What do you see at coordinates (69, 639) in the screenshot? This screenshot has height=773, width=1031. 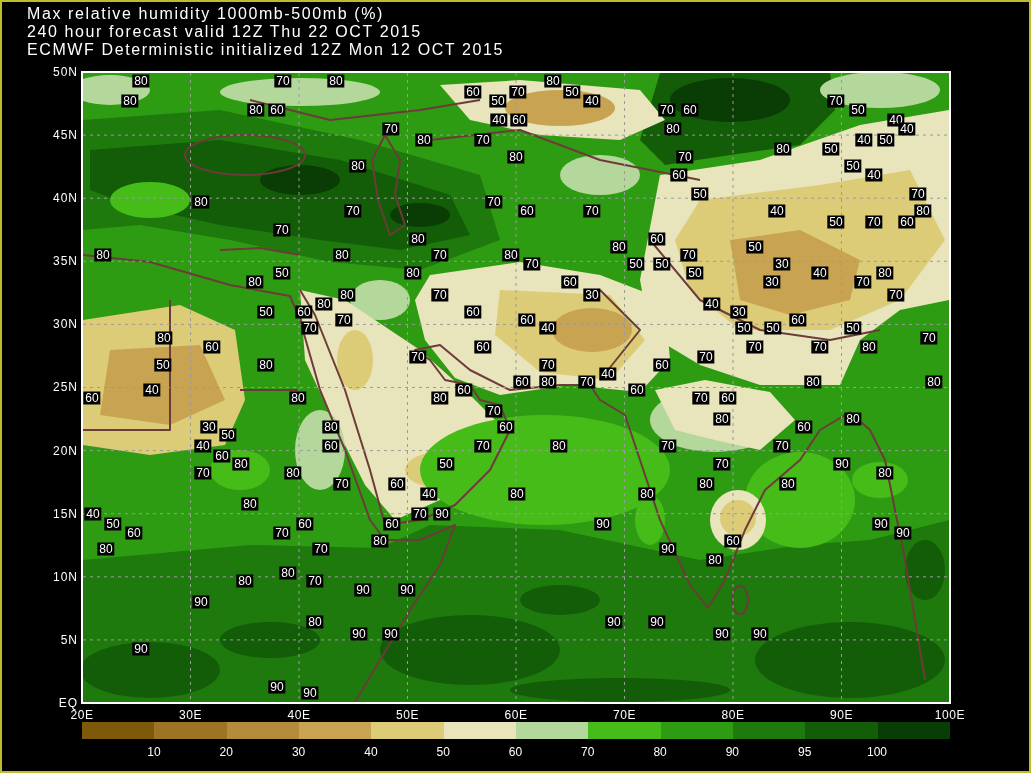 I see `latitude-label: 5N` at bounding box center [69, 639].